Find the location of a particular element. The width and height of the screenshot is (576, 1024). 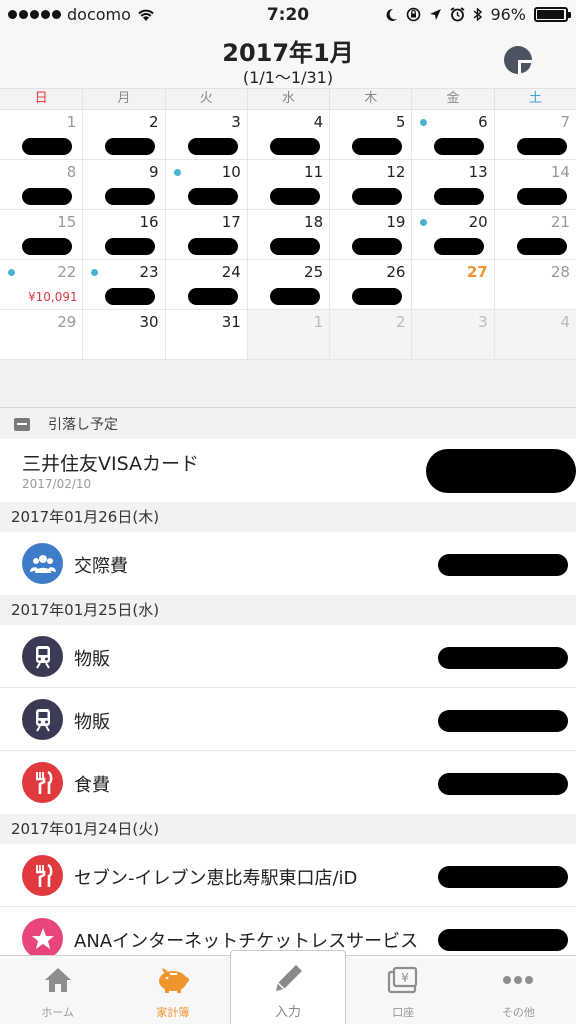

day-number: 14 is located at coordinates (560, 172).